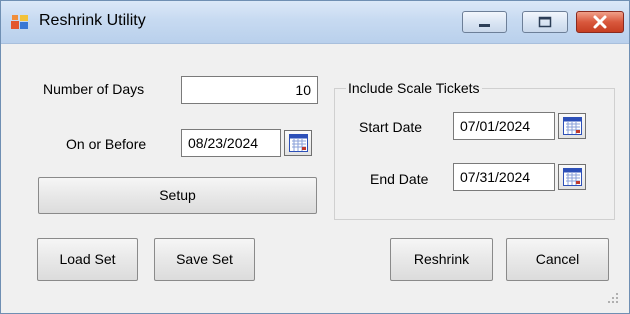 The width and height of the screenshot is (630, 314). I want to click on end-date-calendar-button, so click(572, 177).